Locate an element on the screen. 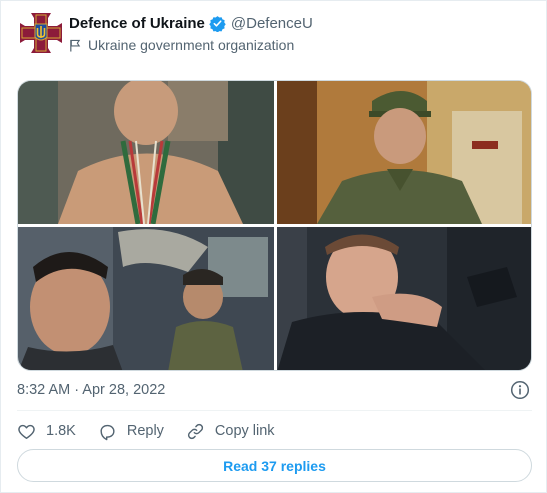 The height and width of the screenshot is (493, 547). flag-icon is located at coordinates (75, 45).